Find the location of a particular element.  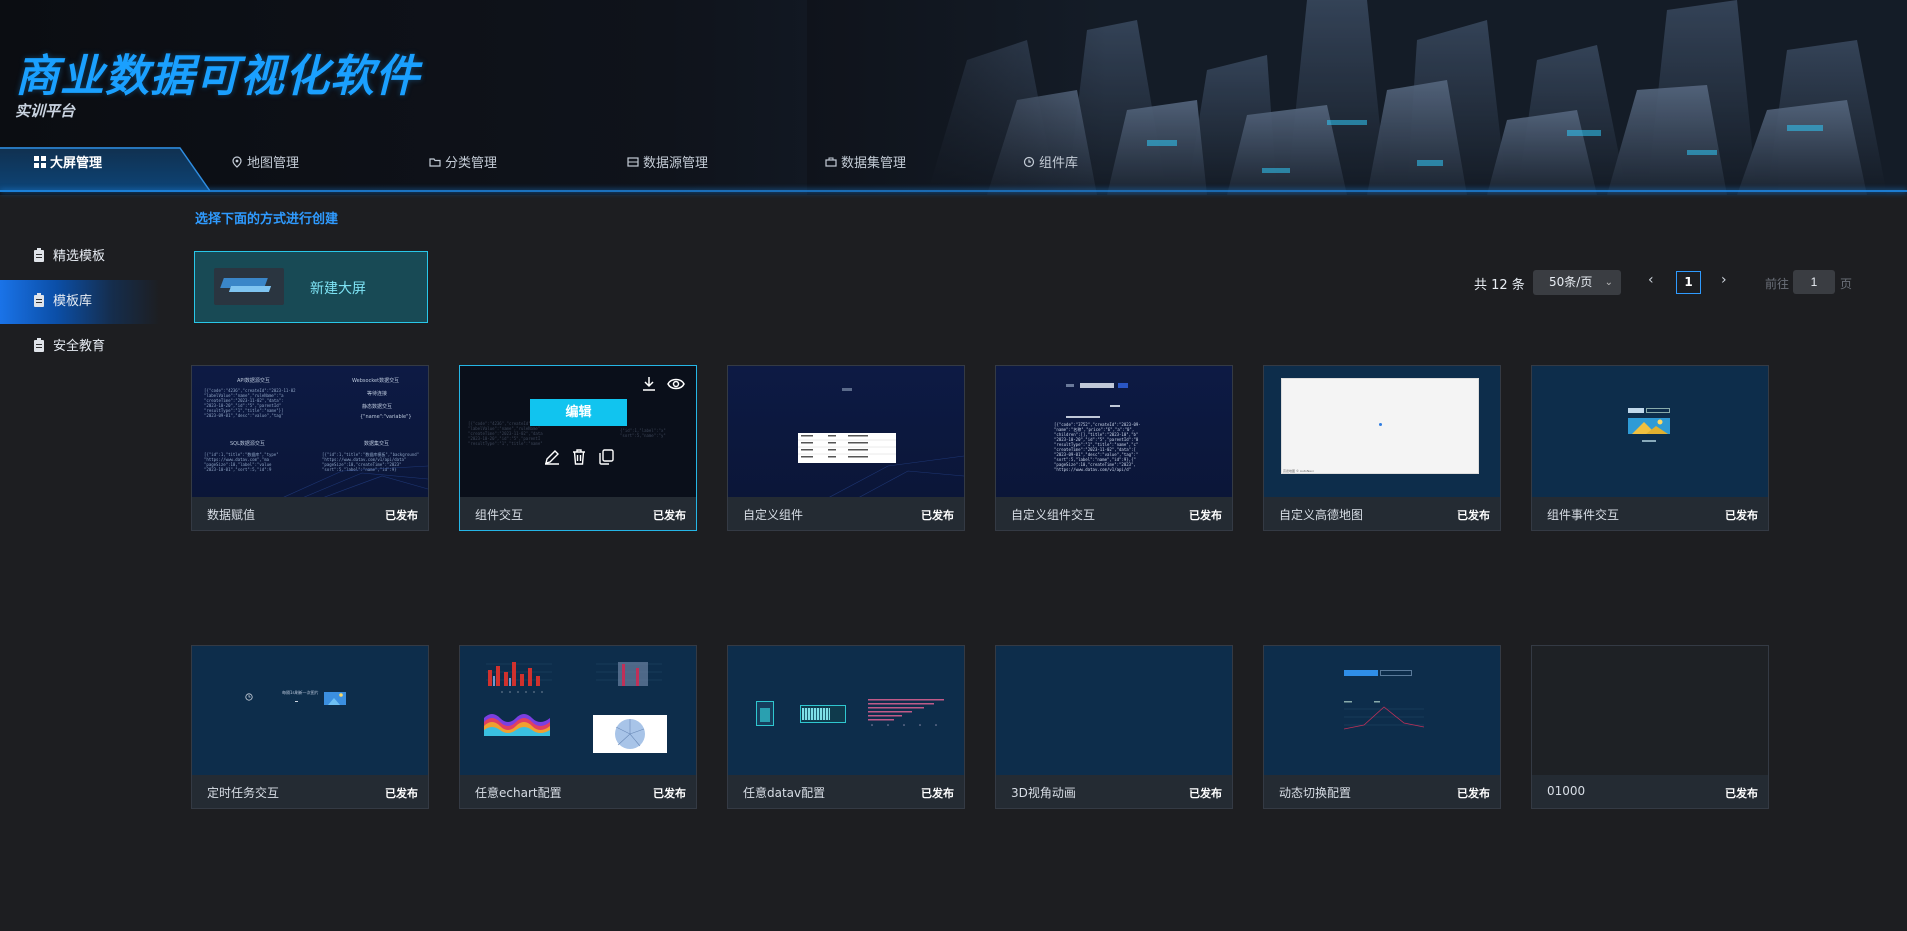

pagination-total: 共 12 条 is located at coordinates (1499, 285).